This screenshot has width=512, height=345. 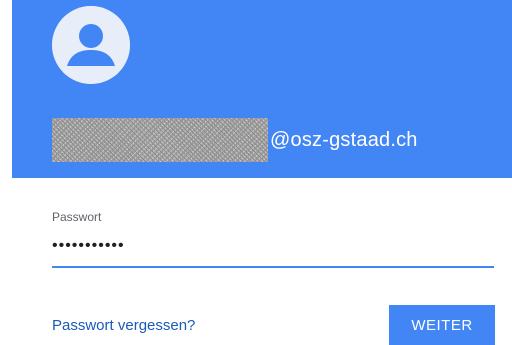 I want to click on forgot-password-link: Passwort vergessen?, so click(x=123, y=325).